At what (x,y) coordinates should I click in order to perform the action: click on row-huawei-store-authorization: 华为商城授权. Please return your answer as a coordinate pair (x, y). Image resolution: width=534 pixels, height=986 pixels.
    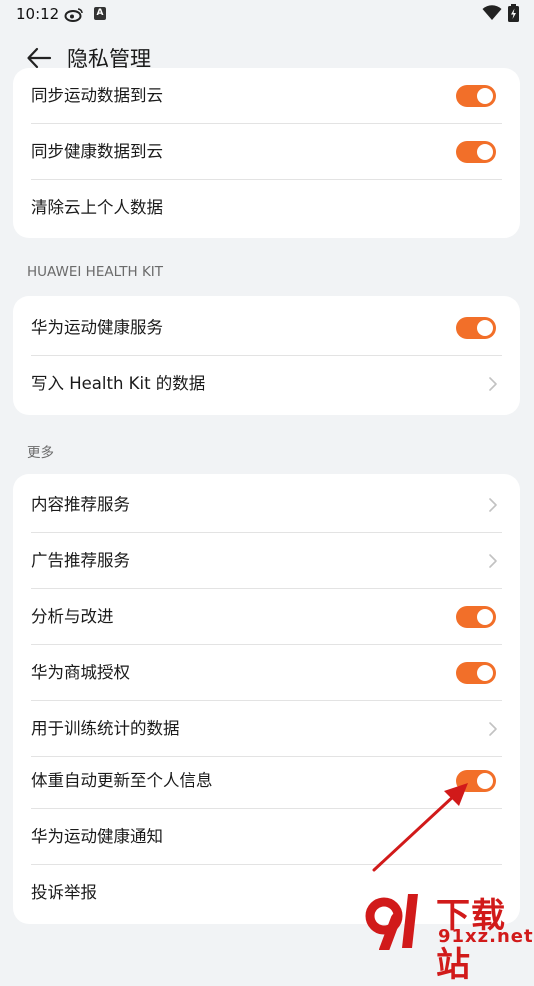
    Looking at the image, I should click on (266, 673).